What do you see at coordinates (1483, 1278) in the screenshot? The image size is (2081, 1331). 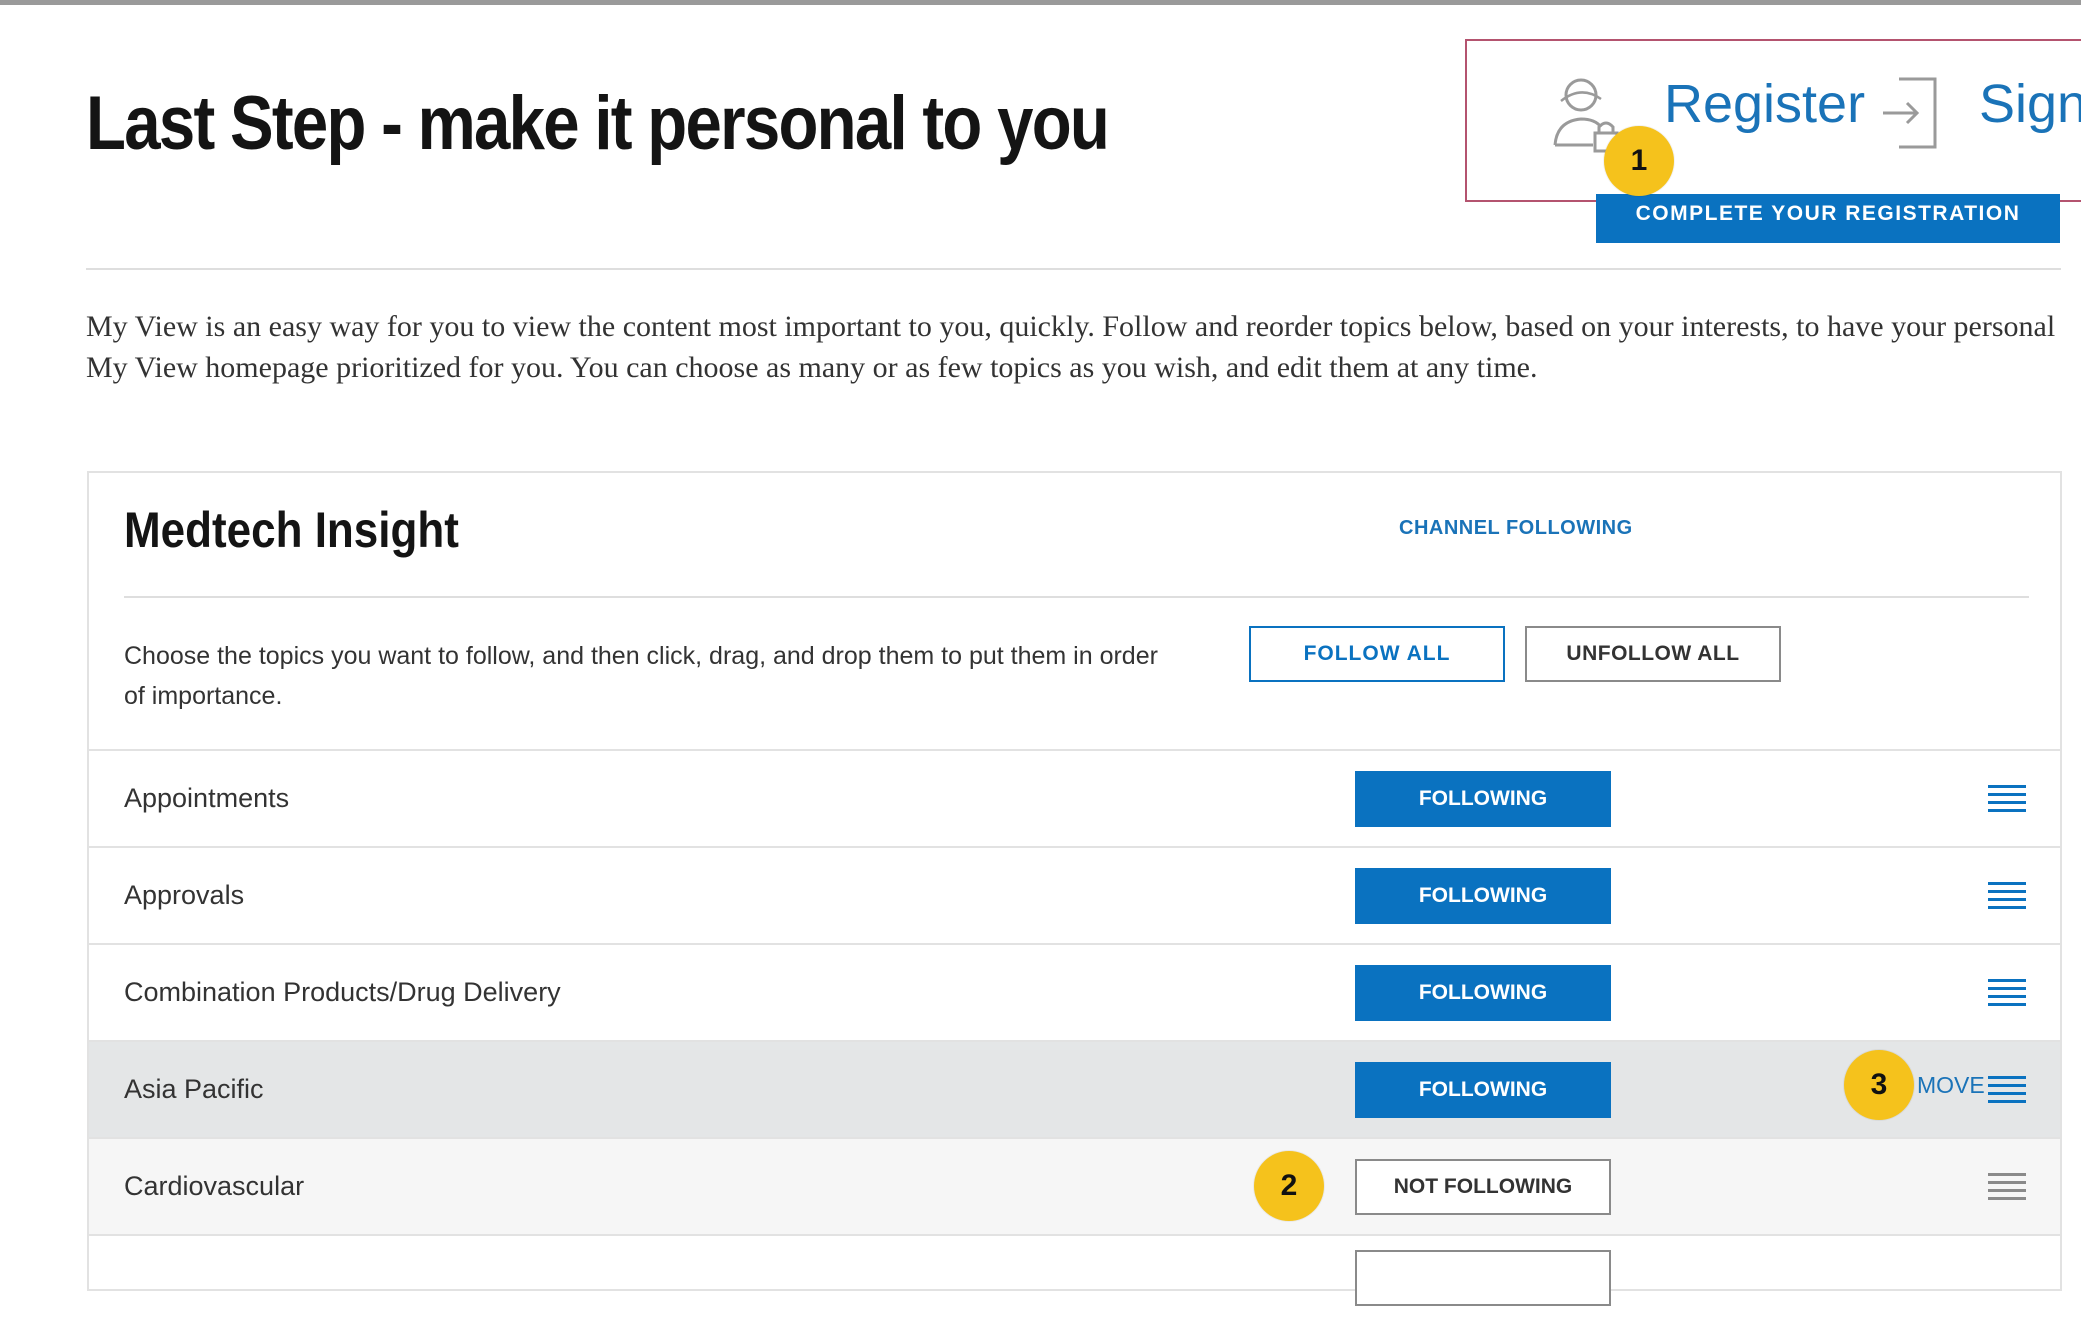 I see `follow-button-partial` at bounding box center [1483, 1278].